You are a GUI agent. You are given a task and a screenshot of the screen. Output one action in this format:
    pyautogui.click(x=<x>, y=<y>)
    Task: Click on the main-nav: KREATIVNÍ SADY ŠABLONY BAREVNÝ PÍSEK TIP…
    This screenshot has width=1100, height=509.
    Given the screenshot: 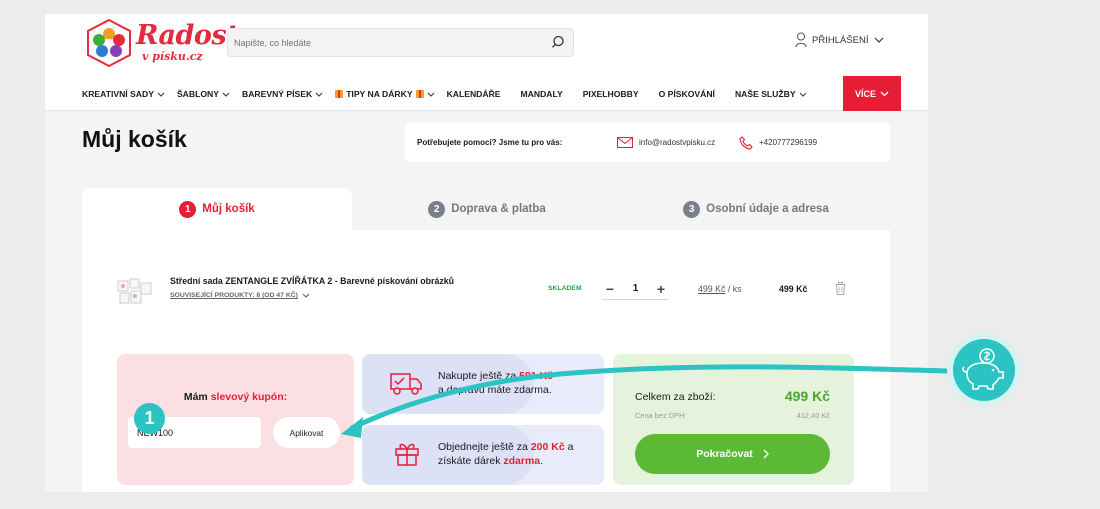 What is the action you would take?
    pyautogui.click(x=450, y=94)
    